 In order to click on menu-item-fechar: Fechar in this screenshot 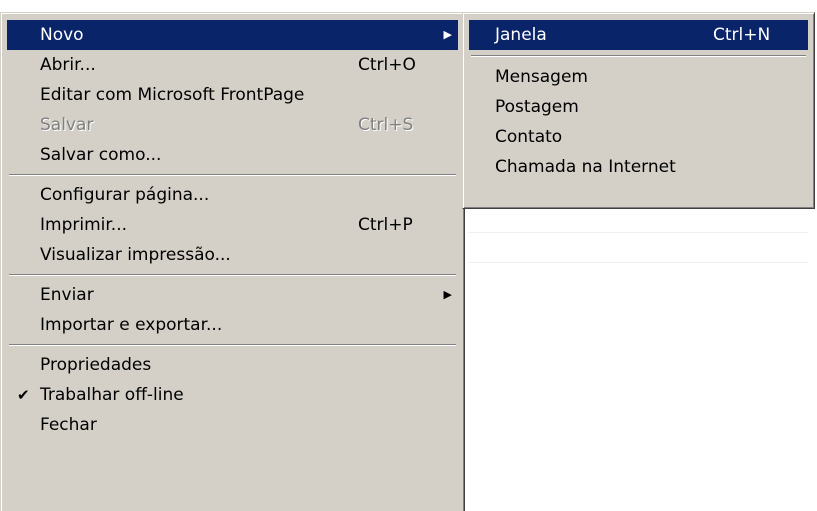, I will do `click(232, 425)`.